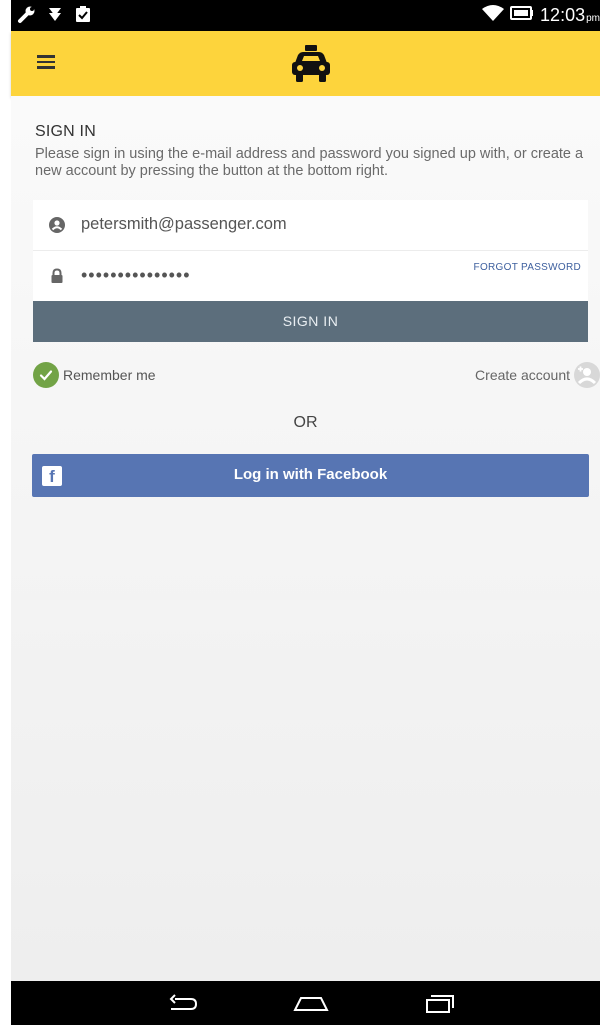 The image size is (600, 1025). What do you see at coordinates (65, 131) in the screenshot?
I see `page-title: SIGN IN` at bounding box center [65, 131].